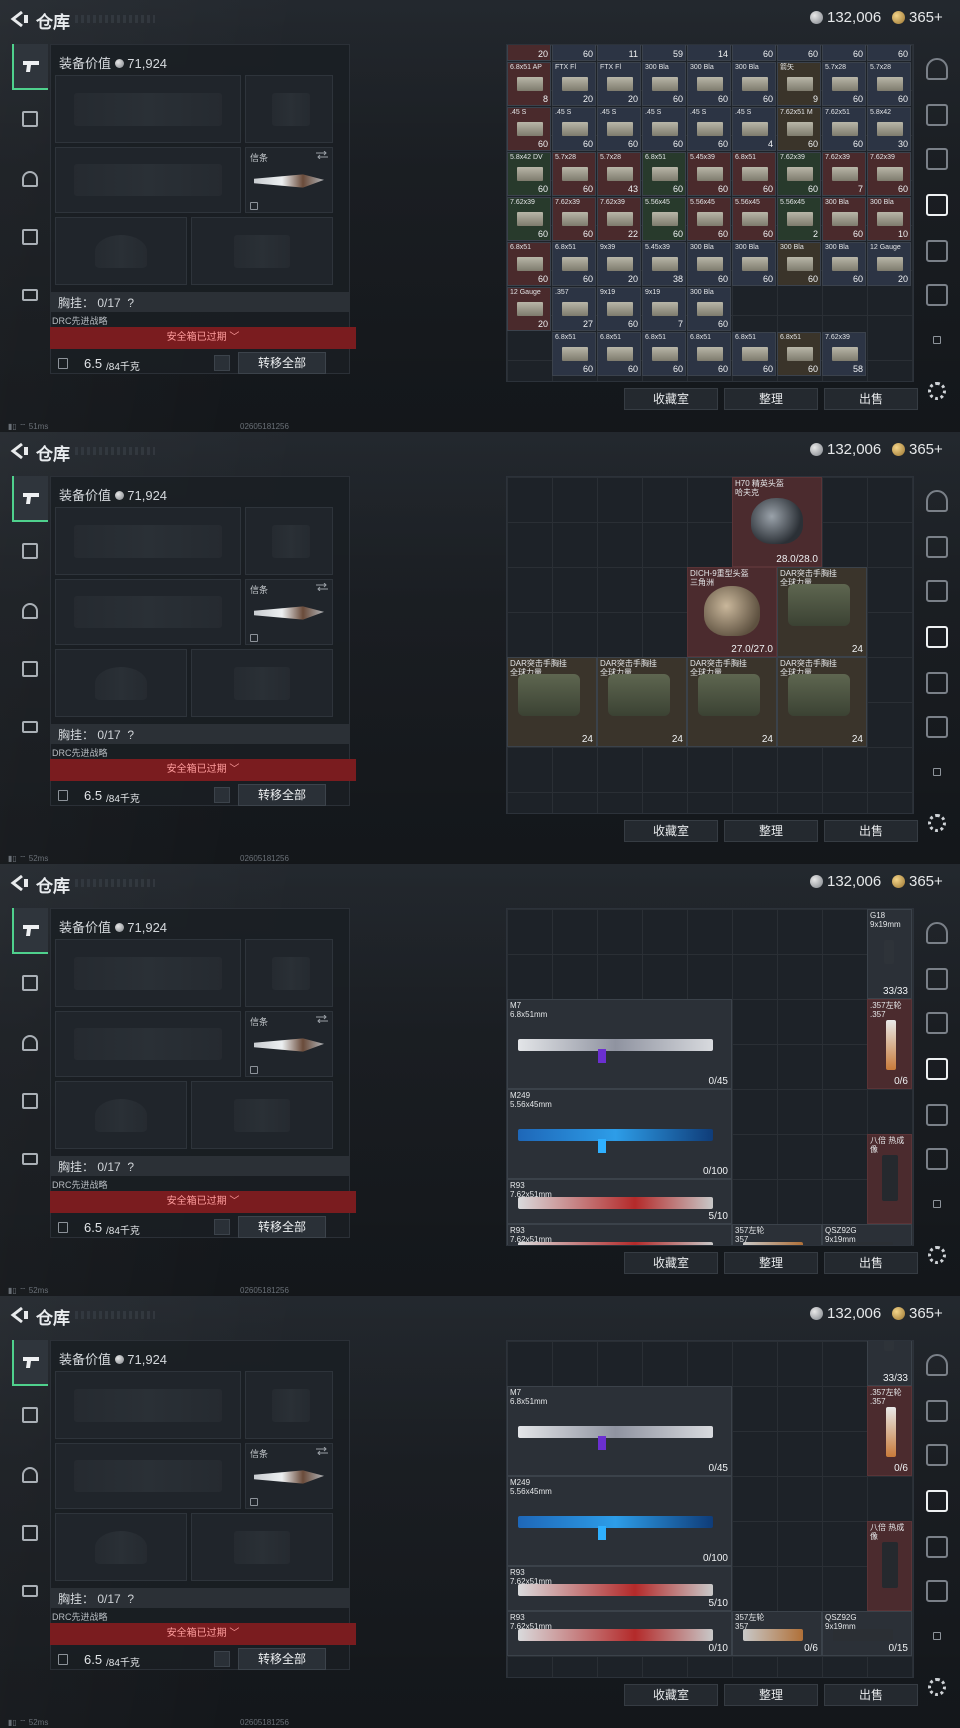  Describe the element at coordinates (937, 727) in the screenshot. I see `storage-tab-5-icon` at that location.